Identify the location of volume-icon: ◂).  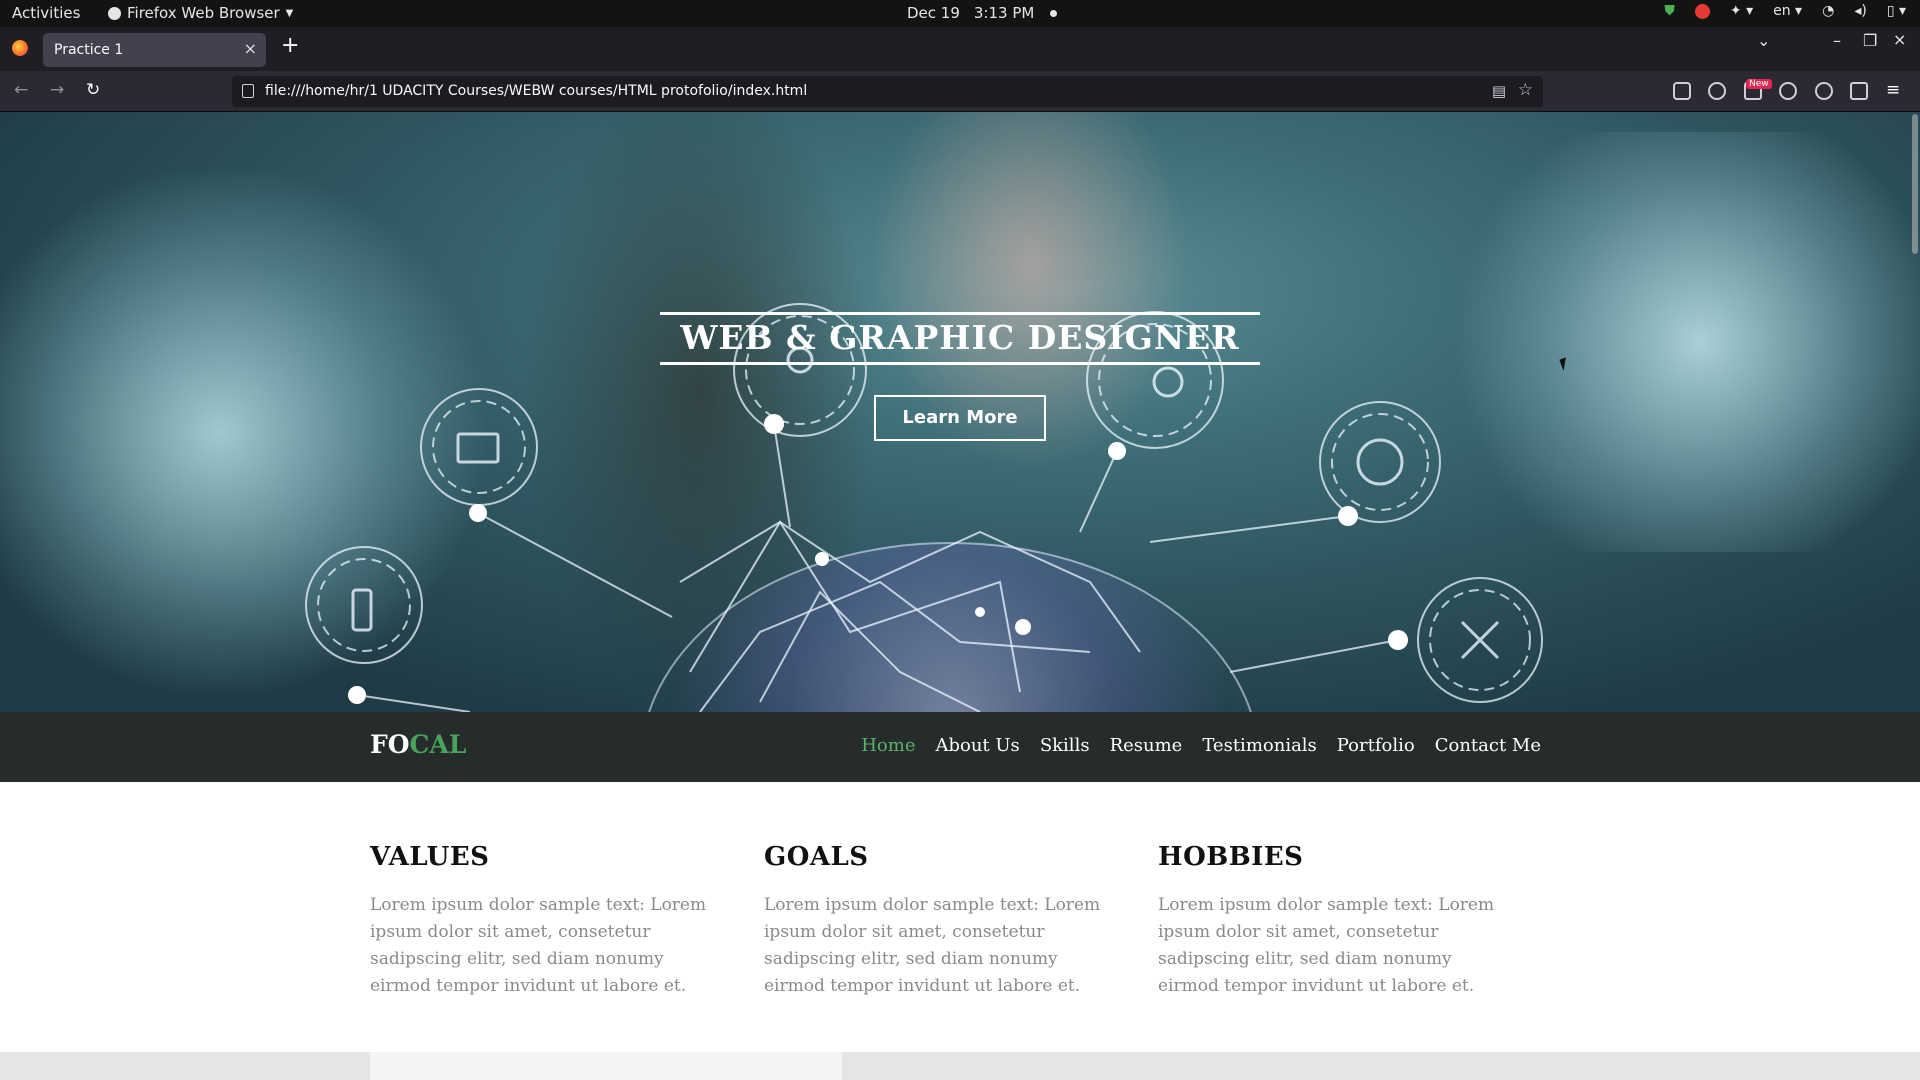
(1860, 11).